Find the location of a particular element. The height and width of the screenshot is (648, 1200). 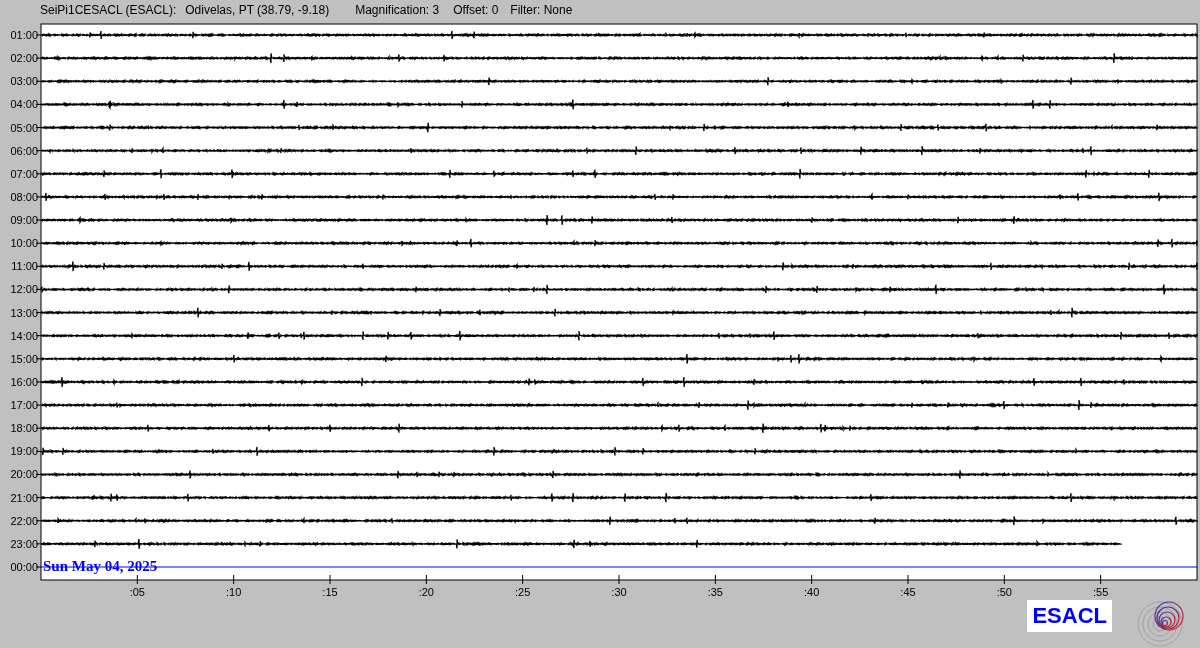

hour-label: 01:00 is located at coordinates (24, 35).